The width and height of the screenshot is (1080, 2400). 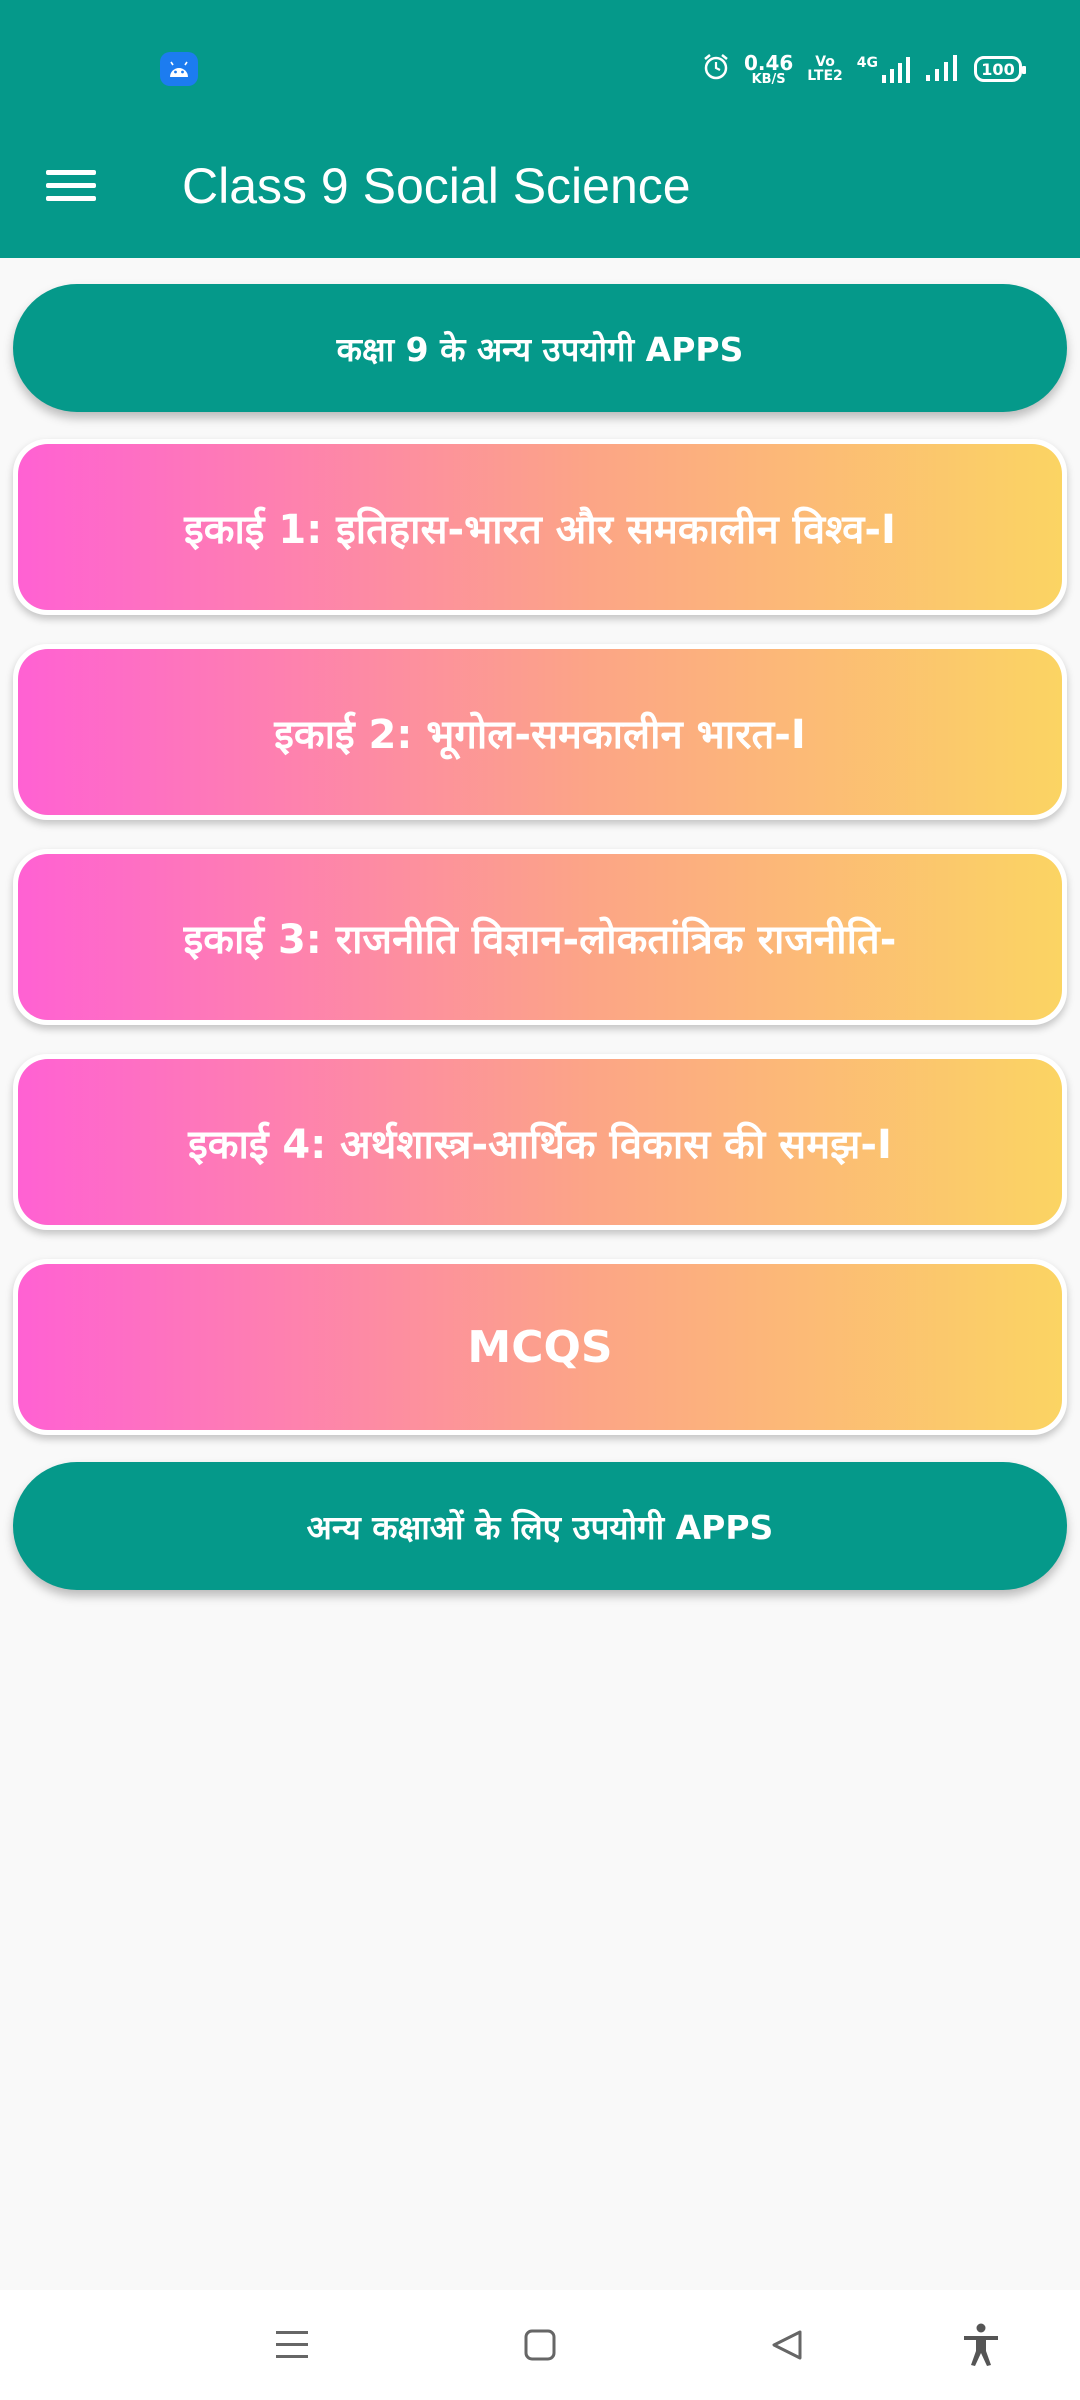 I want to click on class9-other-apps-button: कक्षा 9 के अन्य उपयोगी APPS, so click(x=540, y=348).